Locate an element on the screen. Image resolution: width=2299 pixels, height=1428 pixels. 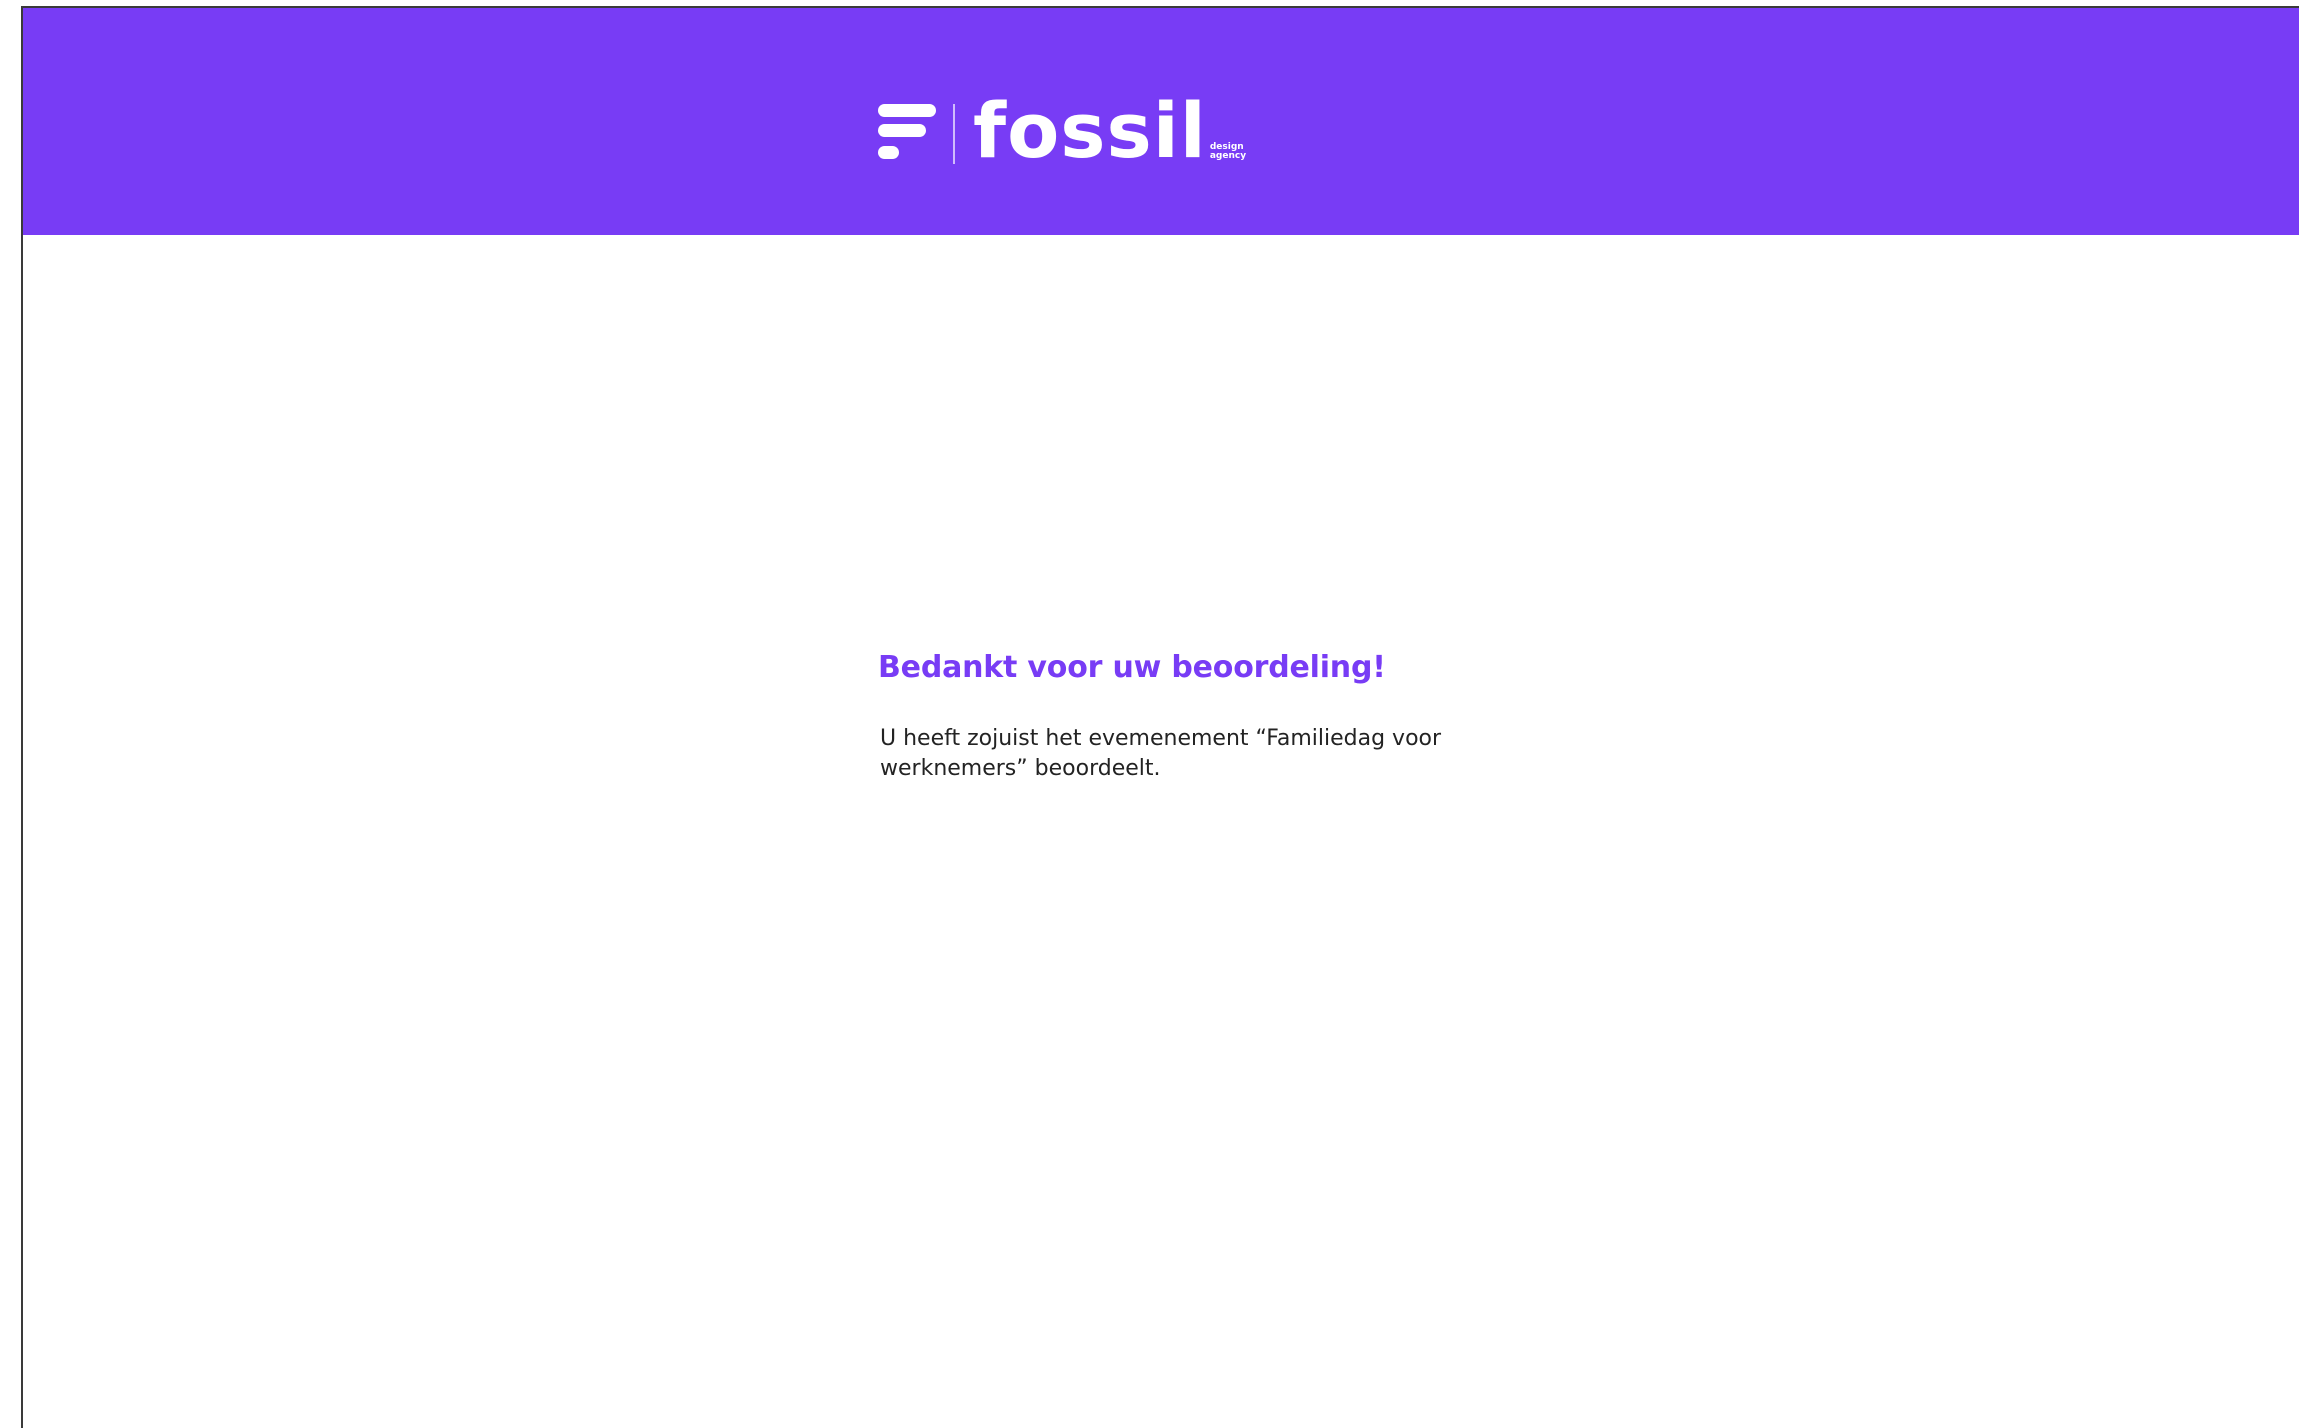
logo-tagline: design agency is located at coordinates (1228, 152).